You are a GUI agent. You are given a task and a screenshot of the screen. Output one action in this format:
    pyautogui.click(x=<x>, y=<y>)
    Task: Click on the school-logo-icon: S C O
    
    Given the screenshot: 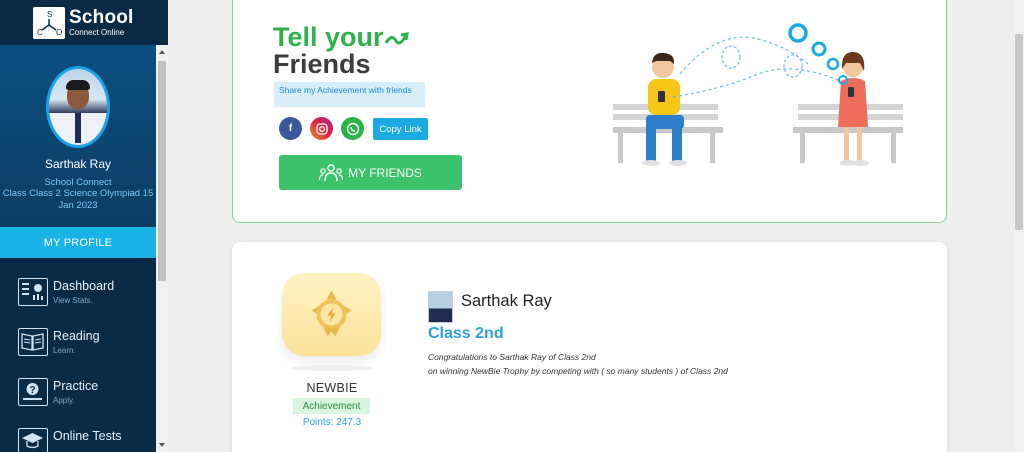 What is the action you would take?
    pyautogui.click(x=49, y=22)
    